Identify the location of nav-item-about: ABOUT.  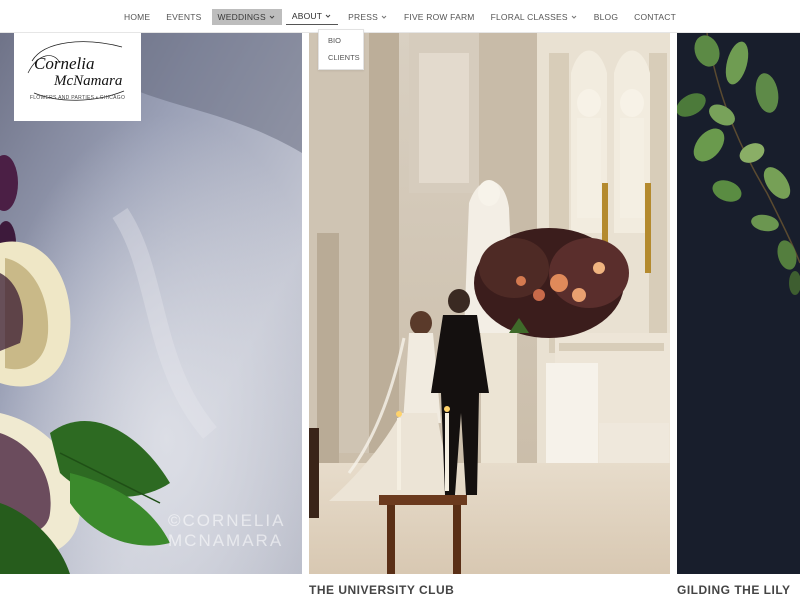
(312, 17).